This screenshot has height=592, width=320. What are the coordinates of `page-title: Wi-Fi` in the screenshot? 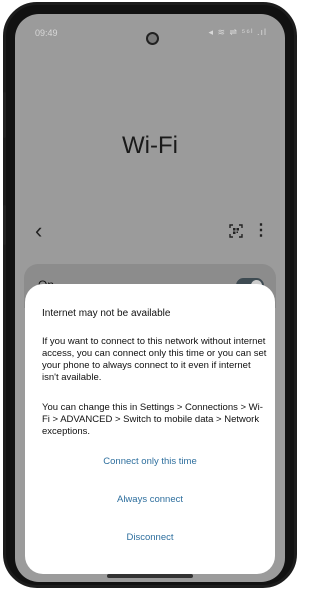 It's located at (150, 145).